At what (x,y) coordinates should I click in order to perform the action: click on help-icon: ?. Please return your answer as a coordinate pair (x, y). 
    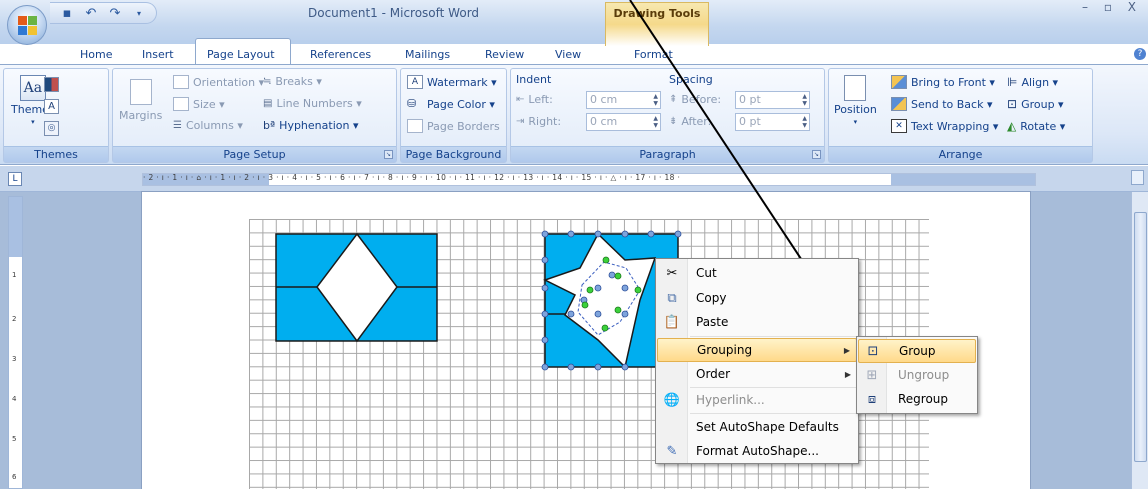
    Looking at the image, I should click on (1140, 54).